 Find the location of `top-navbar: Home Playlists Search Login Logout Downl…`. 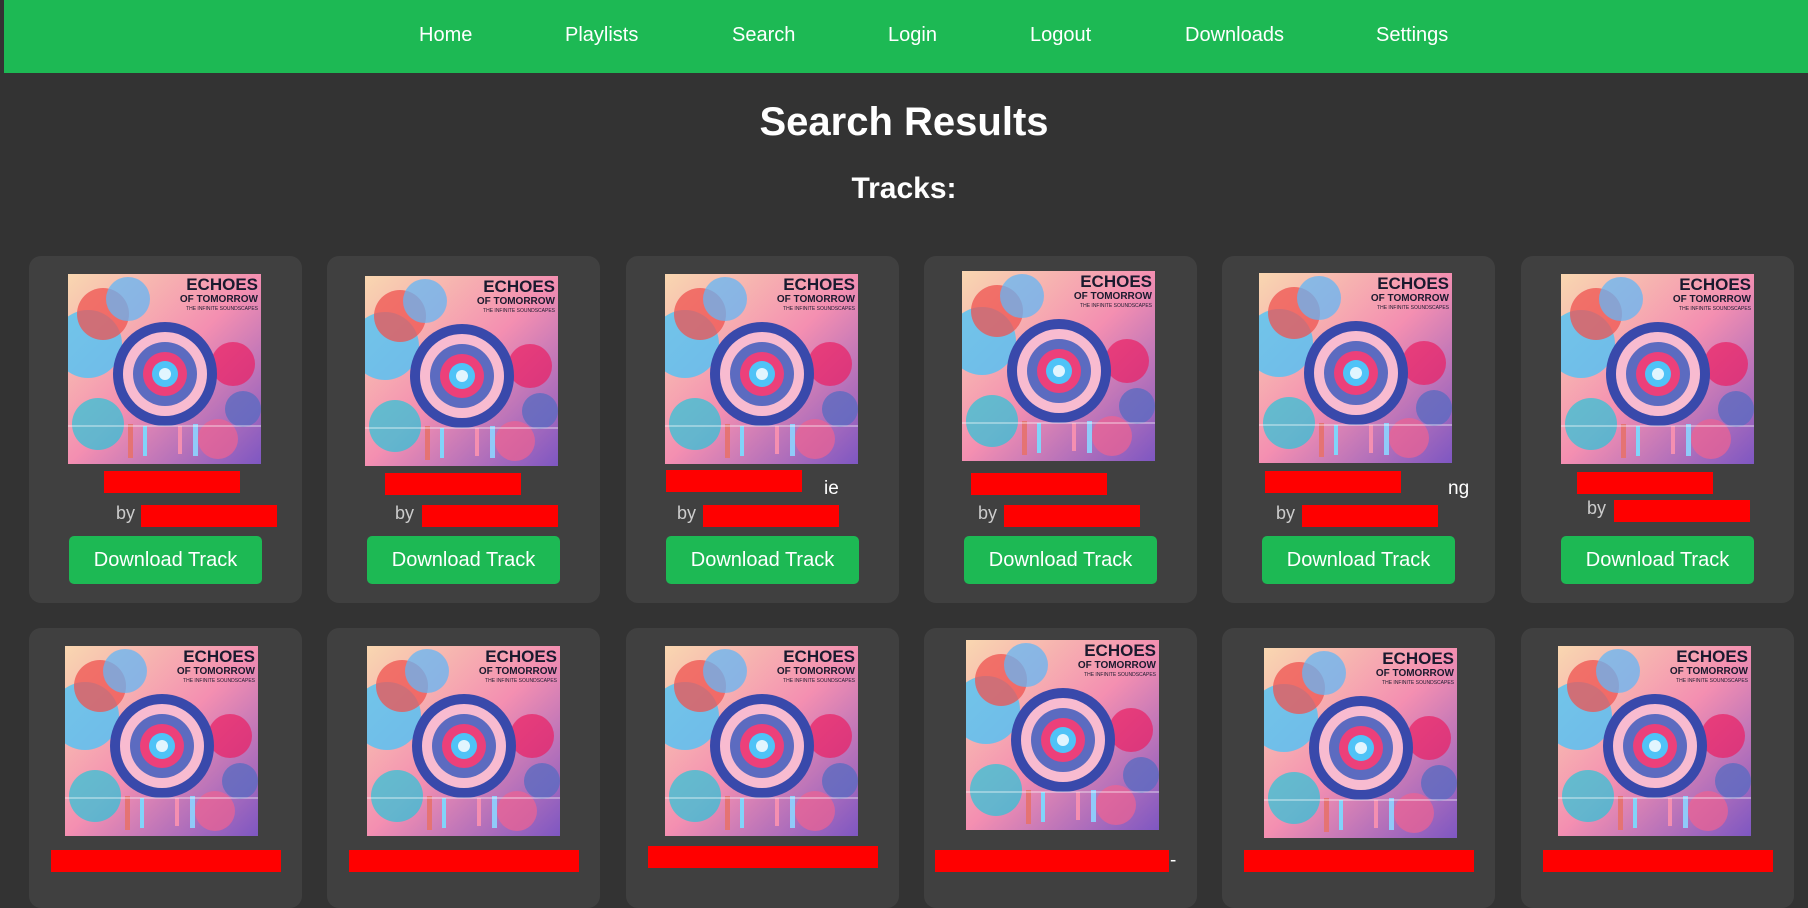

top-navbar: Home Playlists Search Login Logout Downl… is located at coordinates (906, 36).